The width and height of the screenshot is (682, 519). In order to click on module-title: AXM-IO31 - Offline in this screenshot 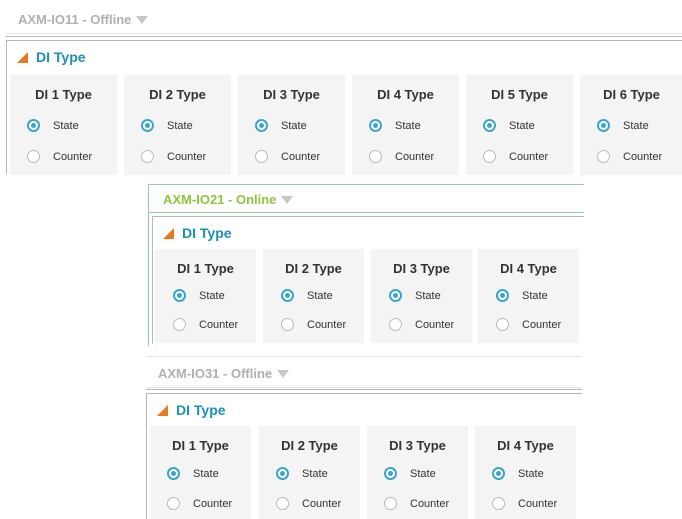, I will do `click(215, 373)`.